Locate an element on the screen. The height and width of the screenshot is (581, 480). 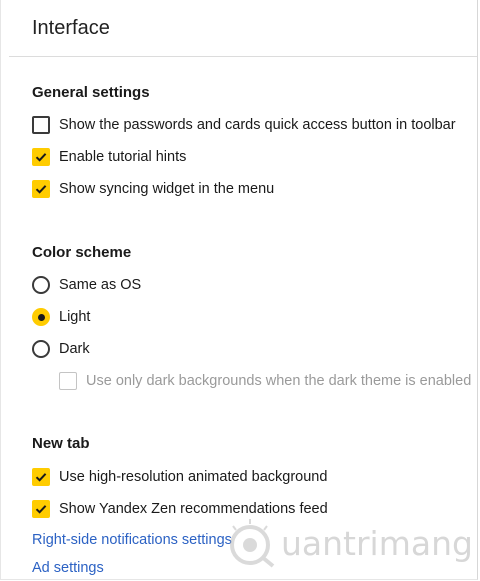
radio-same-as-os is located at coordinates (41, 285).